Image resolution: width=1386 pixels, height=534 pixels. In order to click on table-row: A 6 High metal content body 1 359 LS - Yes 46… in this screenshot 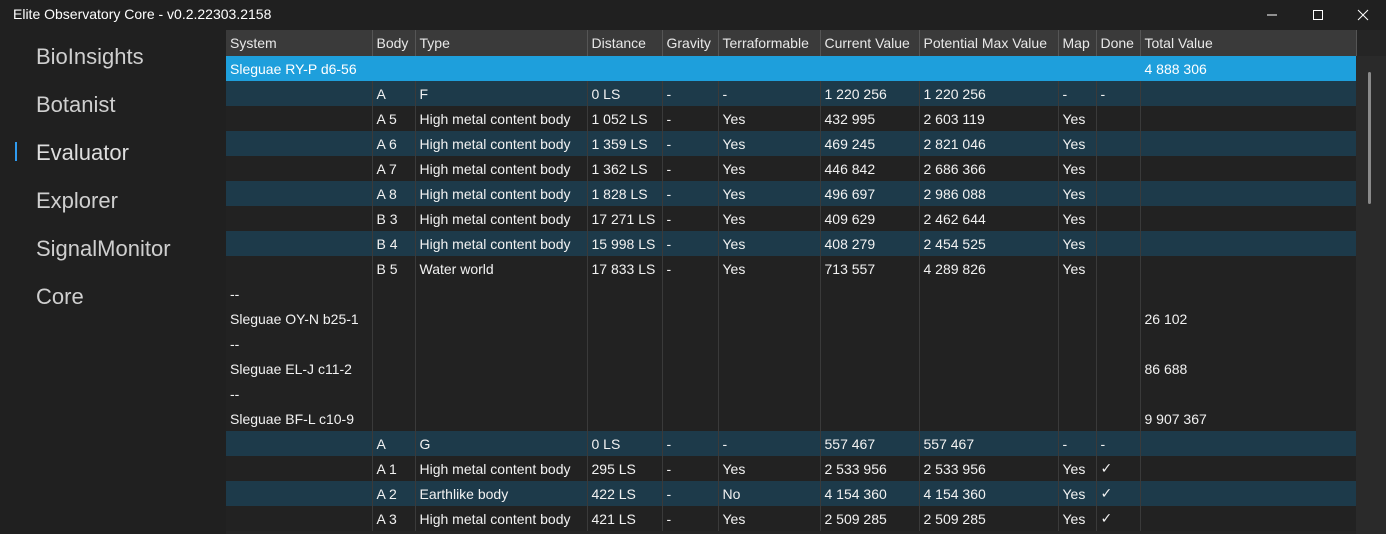, I will do `click(791, 143)`.